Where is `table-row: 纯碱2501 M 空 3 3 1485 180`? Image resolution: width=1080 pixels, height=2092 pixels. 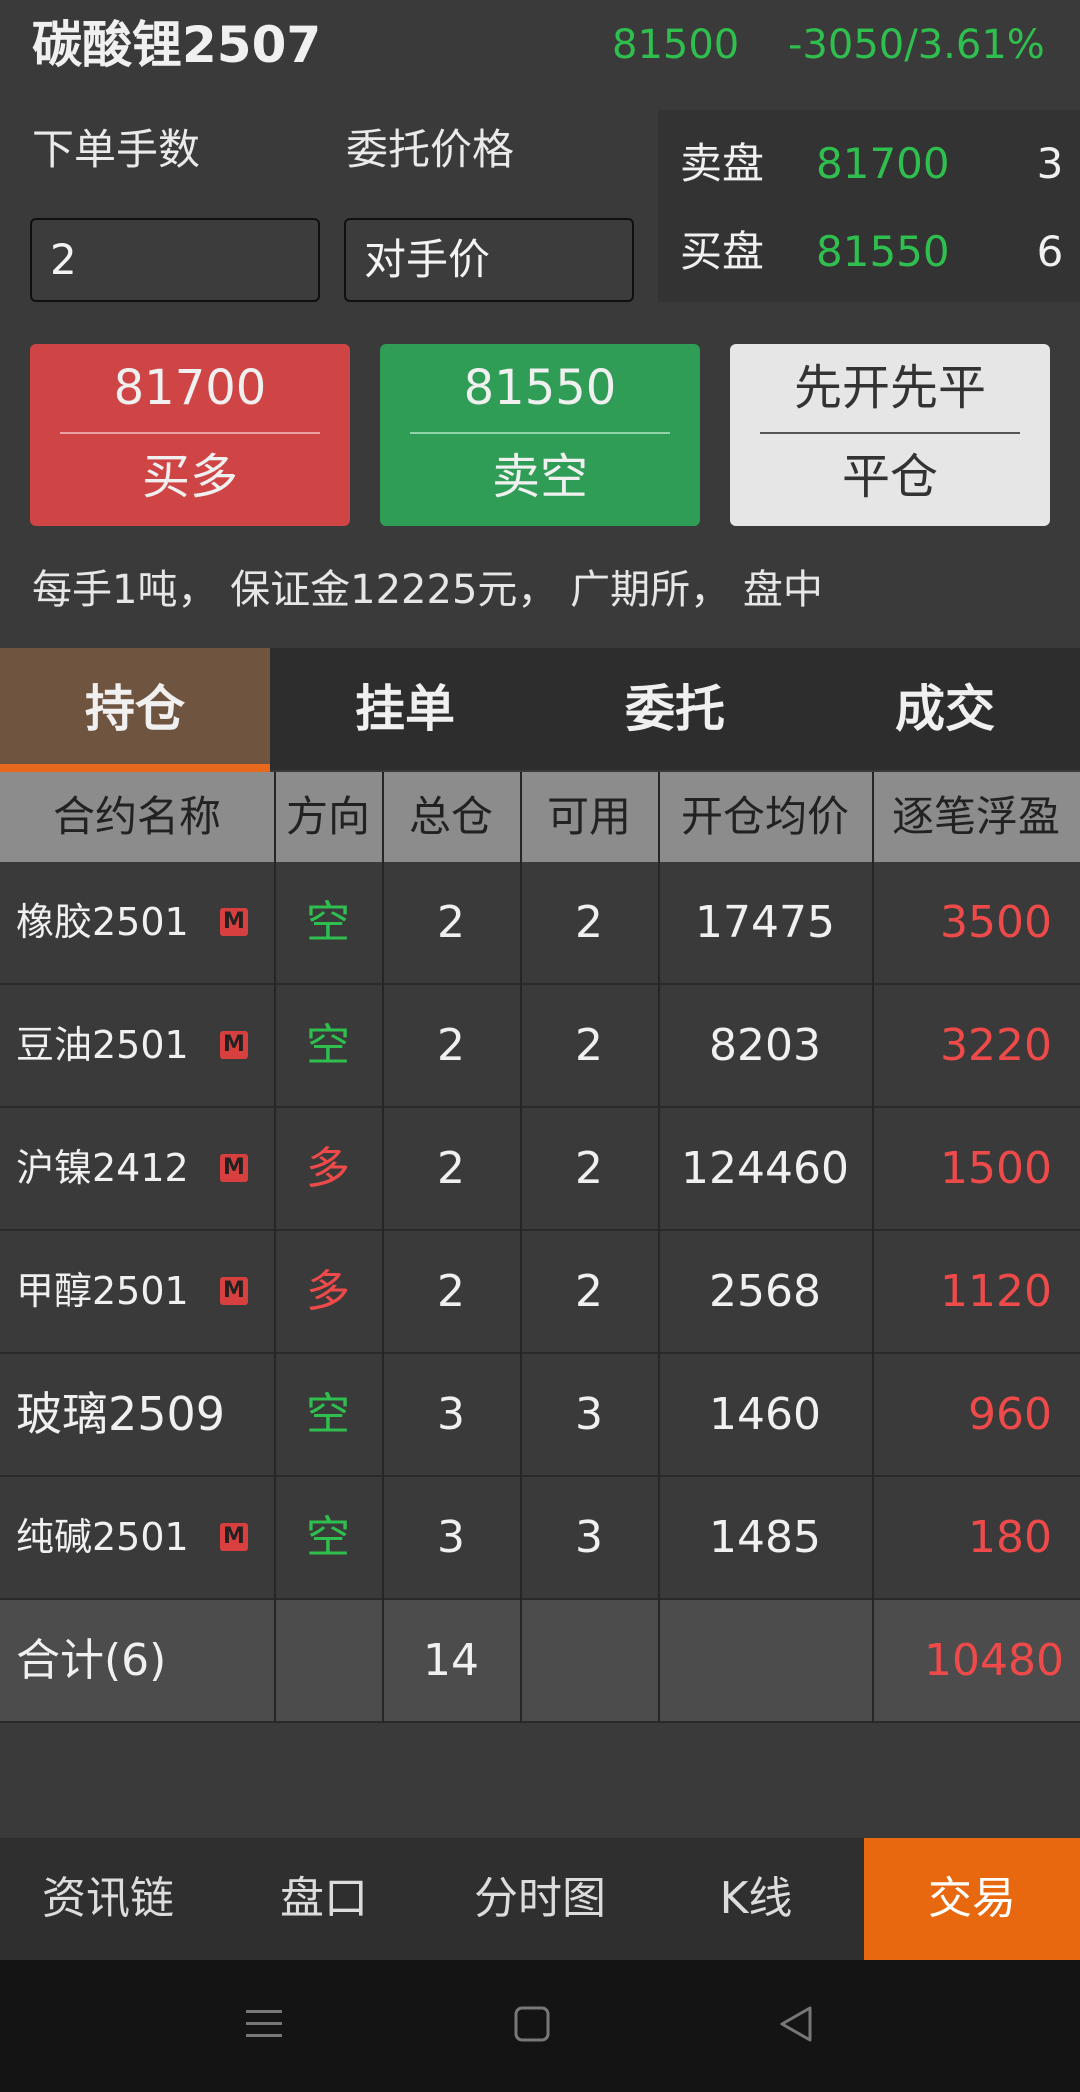 table-row: 纯碱2501 M 空 3 3 1485 180 is located at coordinates (540, 1538).